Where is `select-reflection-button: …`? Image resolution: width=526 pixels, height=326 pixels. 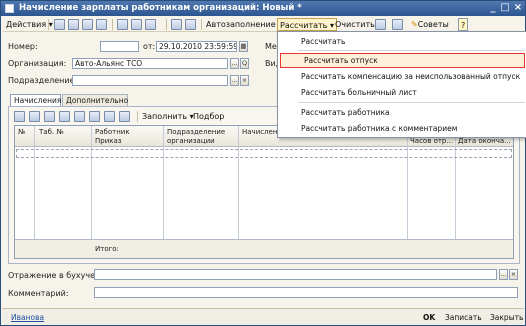 select-reflection-button: … is located at coordinates (503, 274).